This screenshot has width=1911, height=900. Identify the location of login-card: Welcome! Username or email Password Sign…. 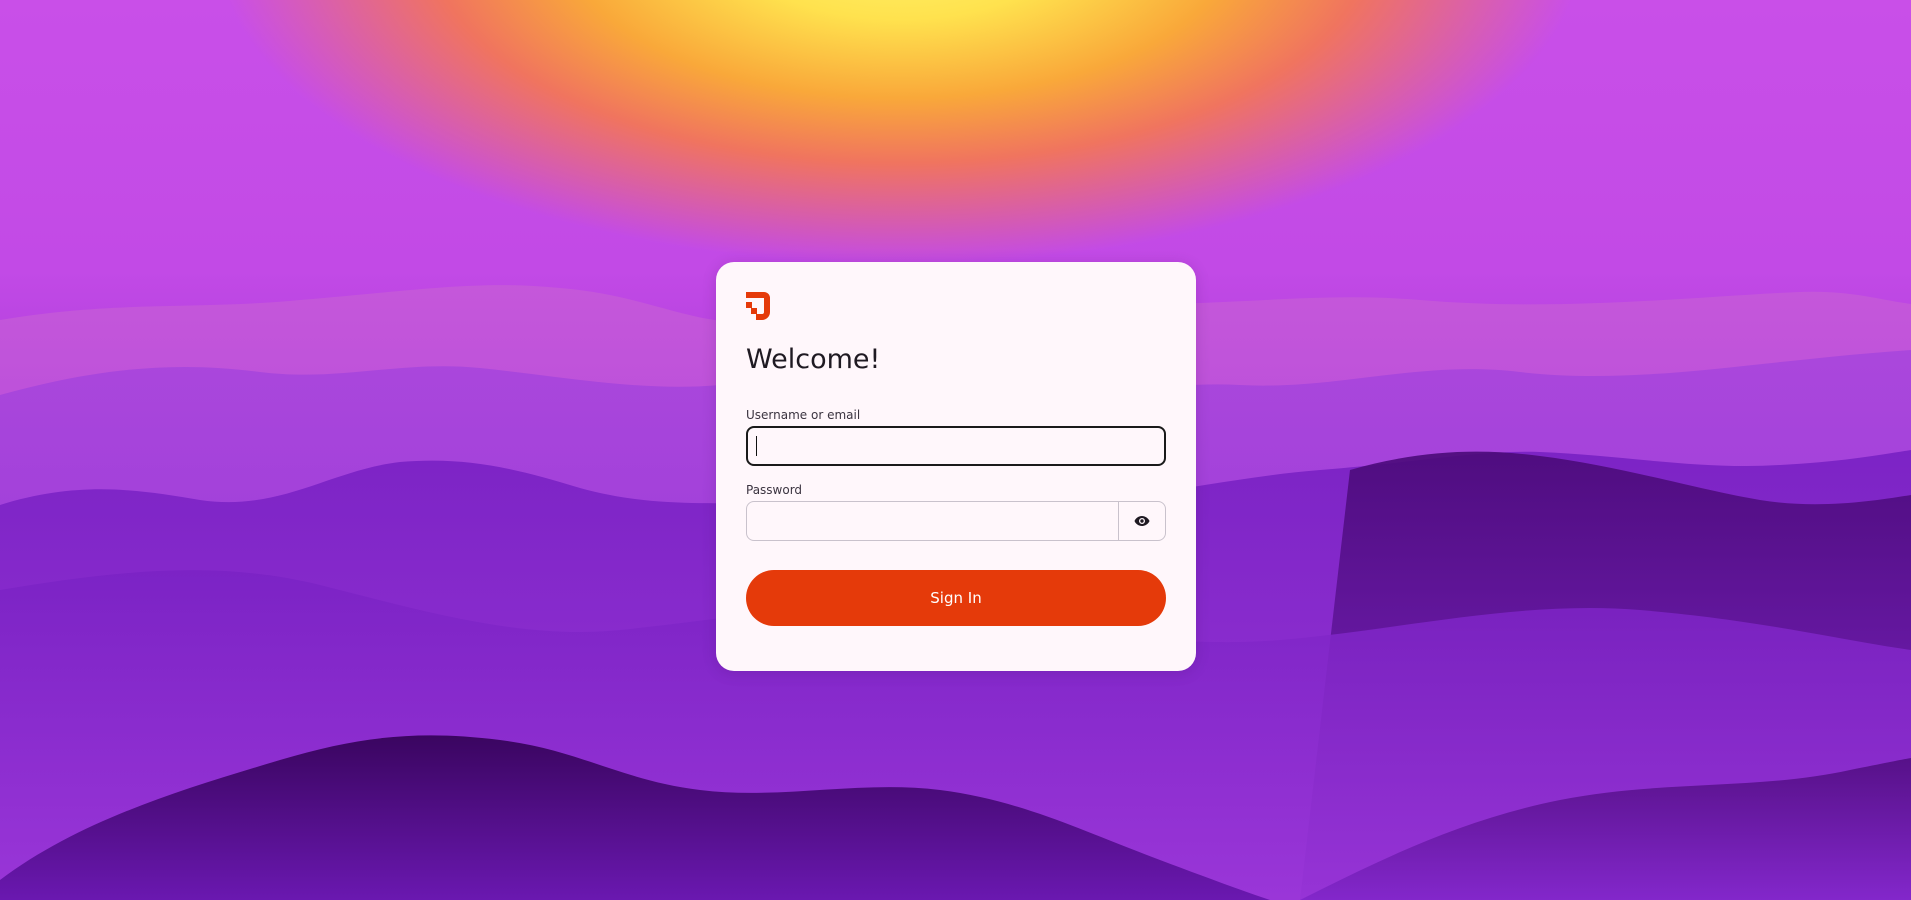
(956, 466).